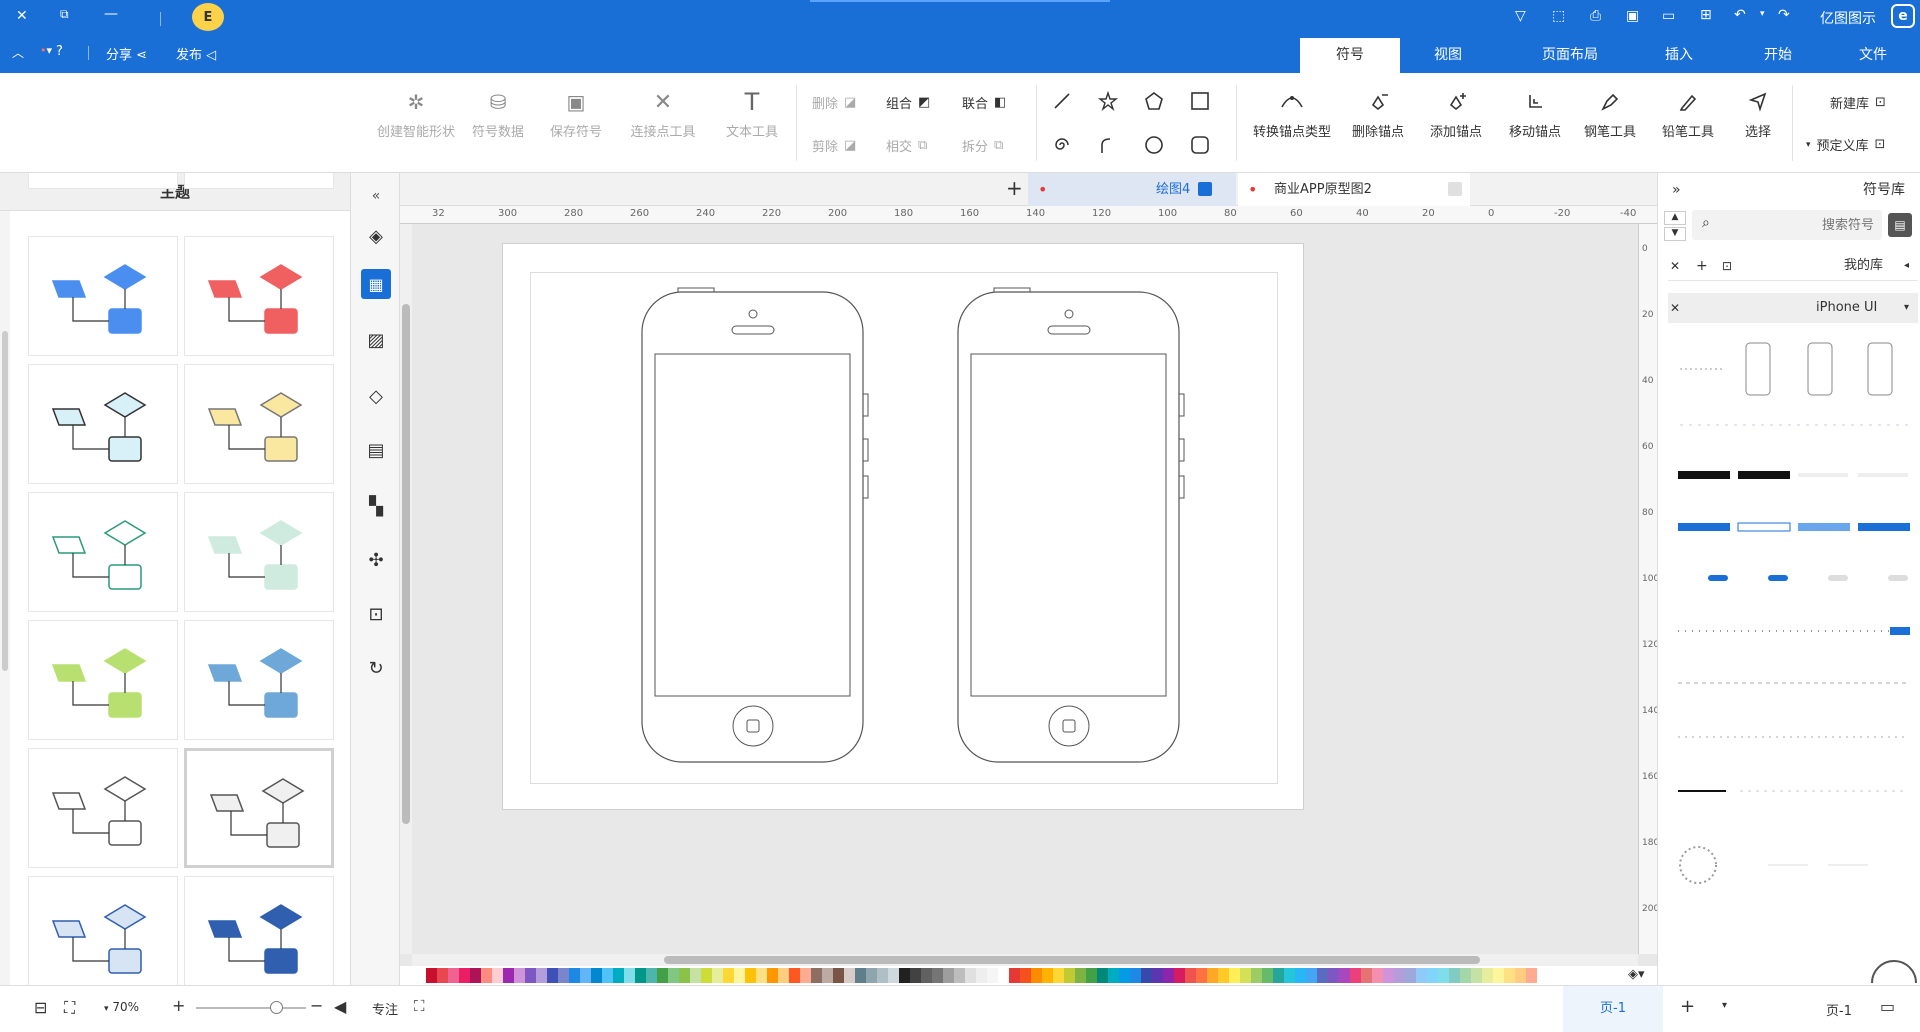  Describe the element at coordinates (376, 506) in the screenshot. I see `puzzle-icon: ▚` at that location.